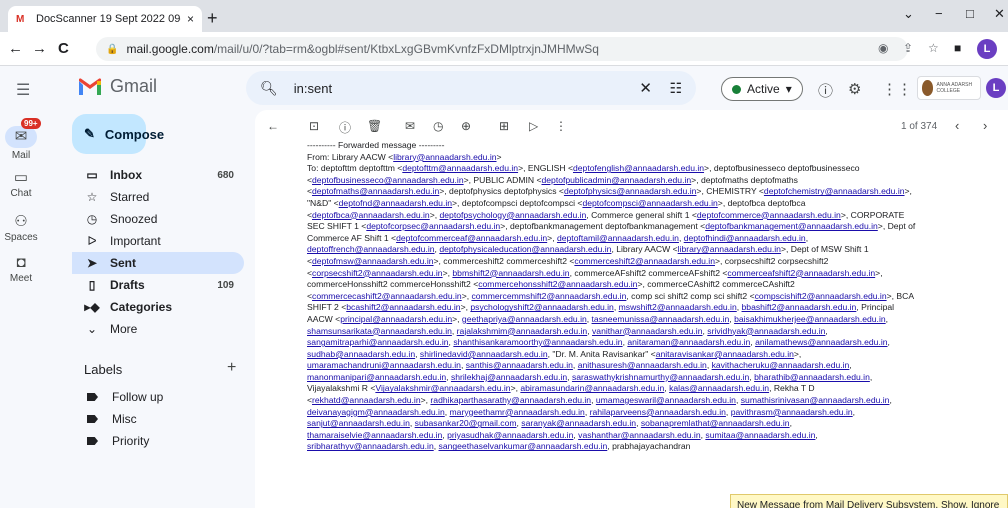 This screenshot has height=508, width=1008. Describe the element at coordinates (939, 13) in the screenshot. I see `window-minimize-button: −` at that location.